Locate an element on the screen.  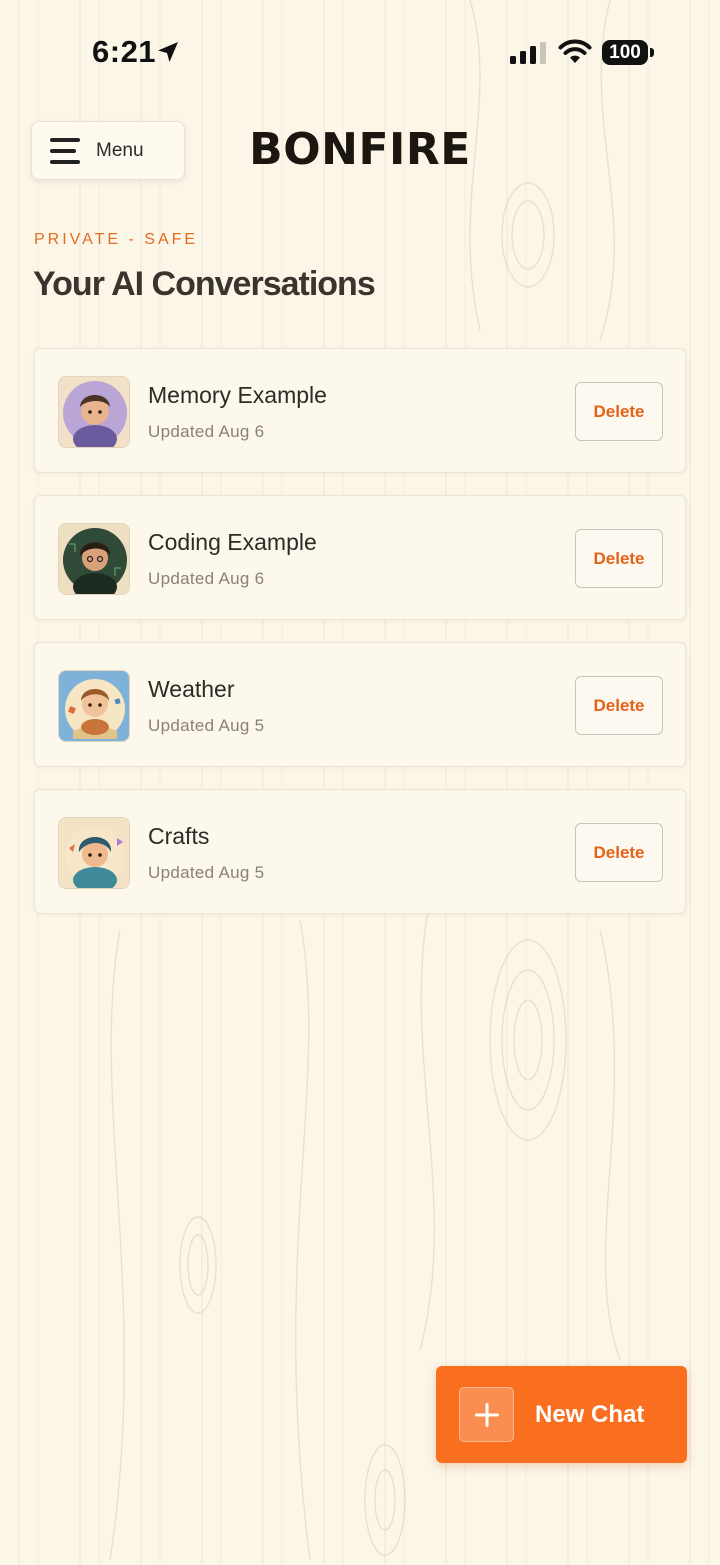
location-arrow-icon is located at coordinates (168, 52).